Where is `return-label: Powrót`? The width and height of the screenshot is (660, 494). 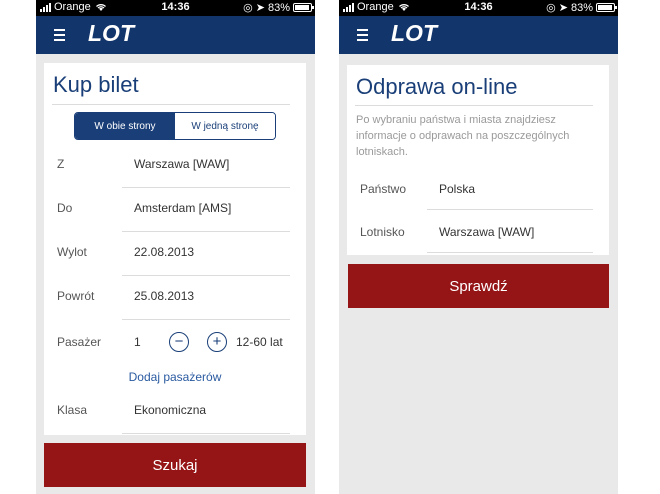
return-label: Powrót is located at coordinates (76, 296).